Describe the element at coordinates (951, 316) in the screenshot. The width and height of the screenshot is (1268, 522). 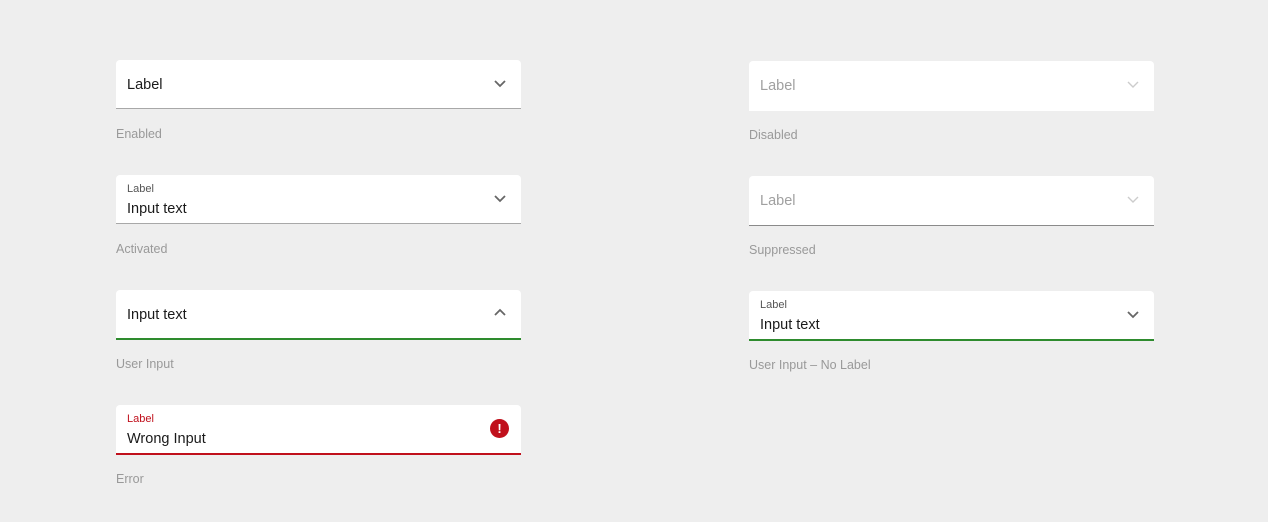
I see `dropdown-user-input-no-label: Label Input text` at that location.